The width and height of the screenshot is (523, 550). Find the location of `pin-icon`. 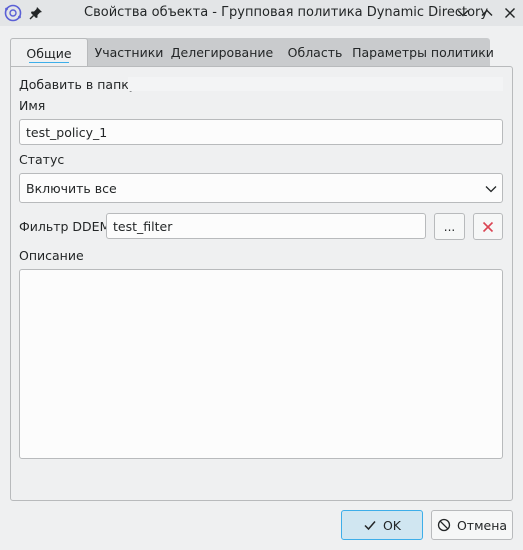

pin-icon is located at coordinates (36, 13).